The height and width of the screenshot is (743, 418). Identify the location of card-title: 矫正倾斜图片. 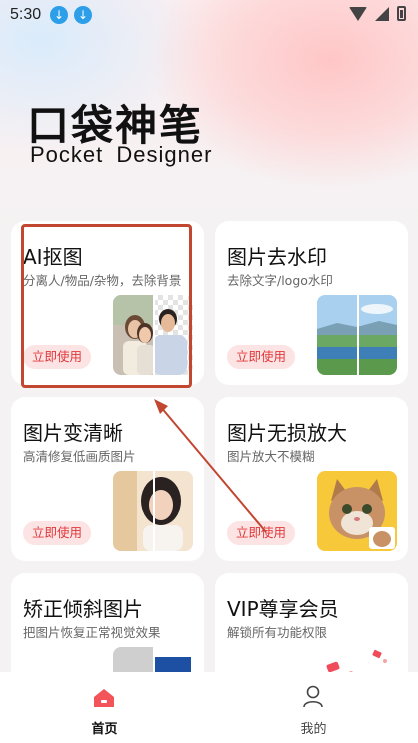
(83, 609).